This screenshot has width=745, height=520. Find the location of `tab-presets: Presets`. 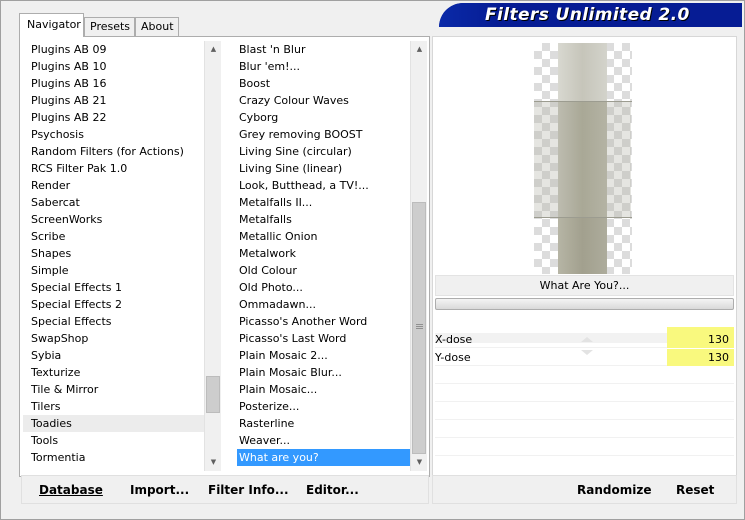

tab-presets: Presets is located at coordinates (109, 26).